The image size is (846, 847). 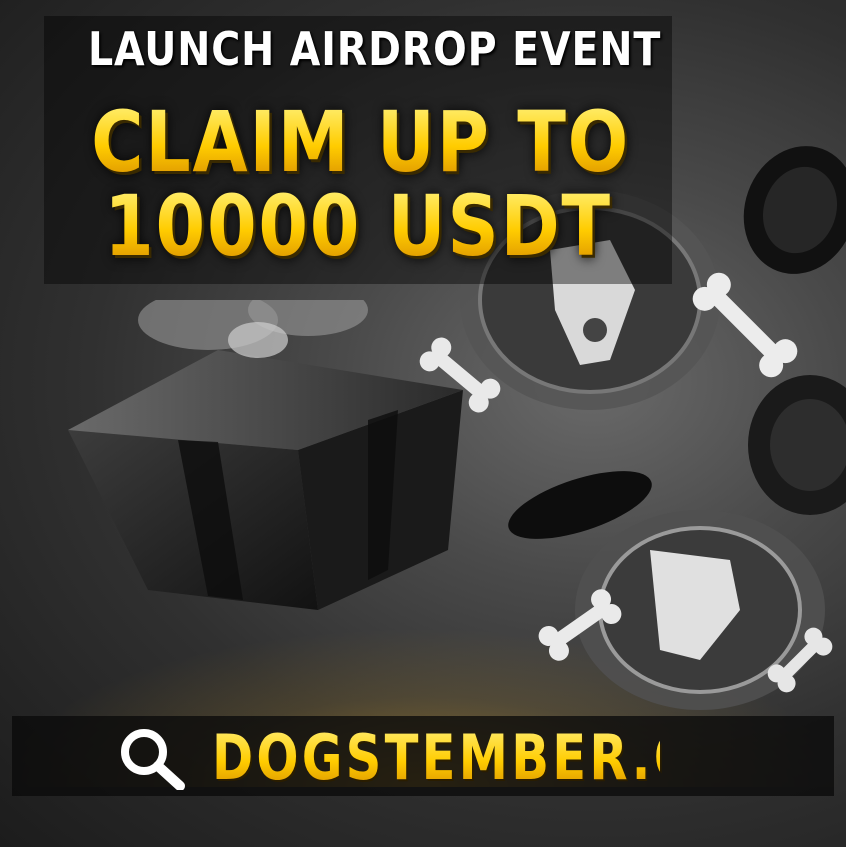 What do you see at coordinates (358, 226) in the screenshot?
I see `claim-headline-line2: 10000 USDT` at bounding box center [358, 226].